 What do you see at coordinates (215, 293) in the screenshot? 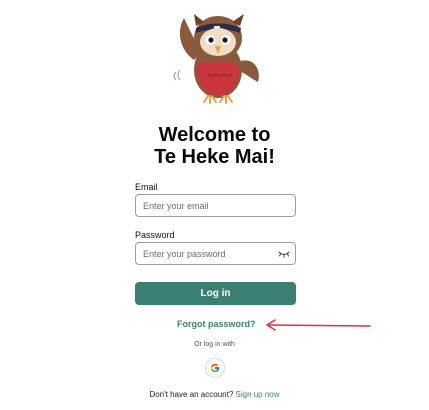
I see `login-button: Log in` at bounding box center [215, 293].